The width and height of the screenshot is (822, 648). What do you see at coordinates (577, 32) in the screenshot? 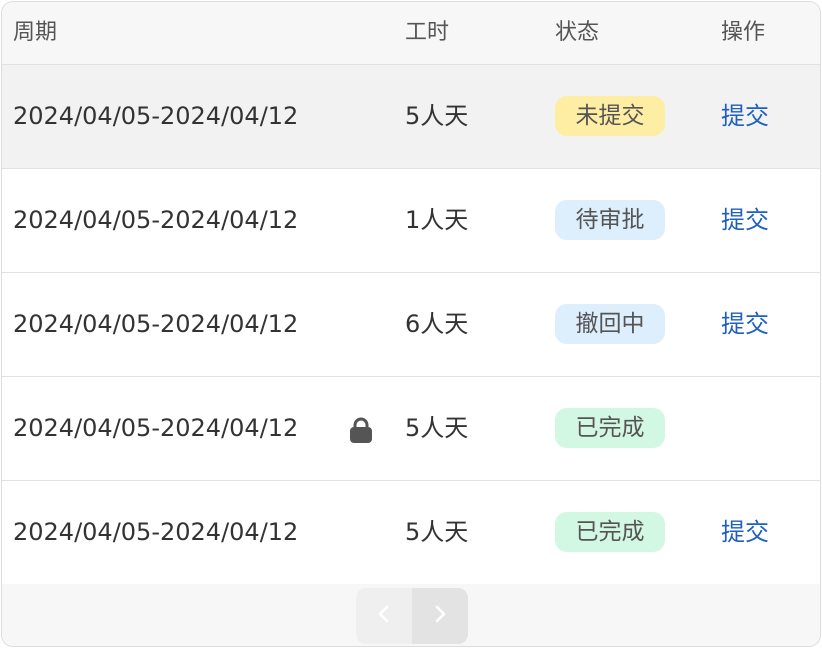
I see `column-header-status: 状态` at bounding box center [577, 32].